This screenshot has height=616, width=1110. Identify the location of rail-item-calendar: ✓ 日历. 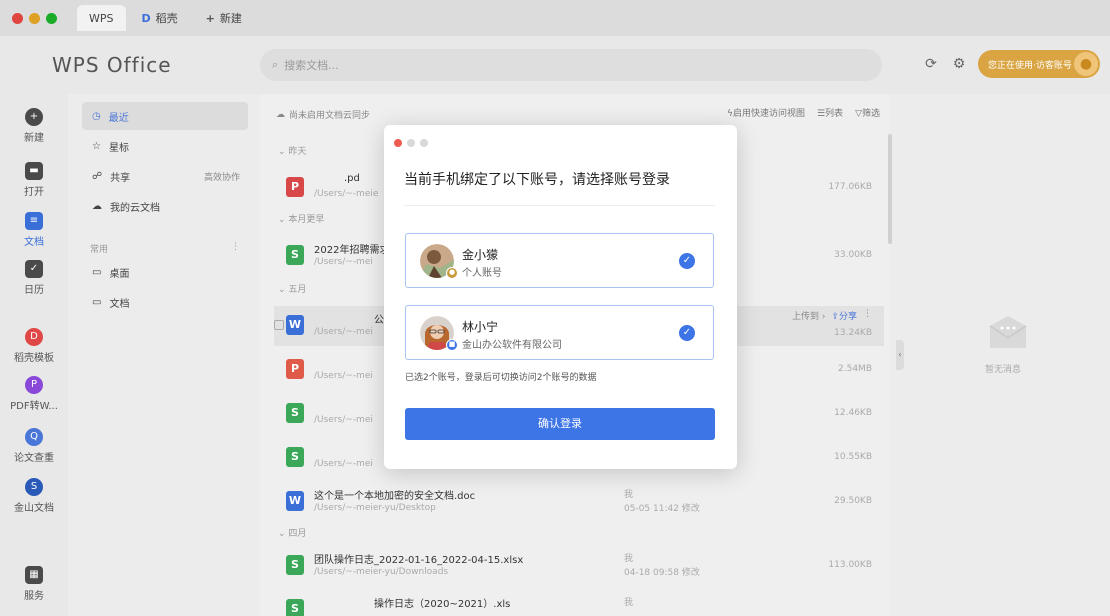
(34, 278).